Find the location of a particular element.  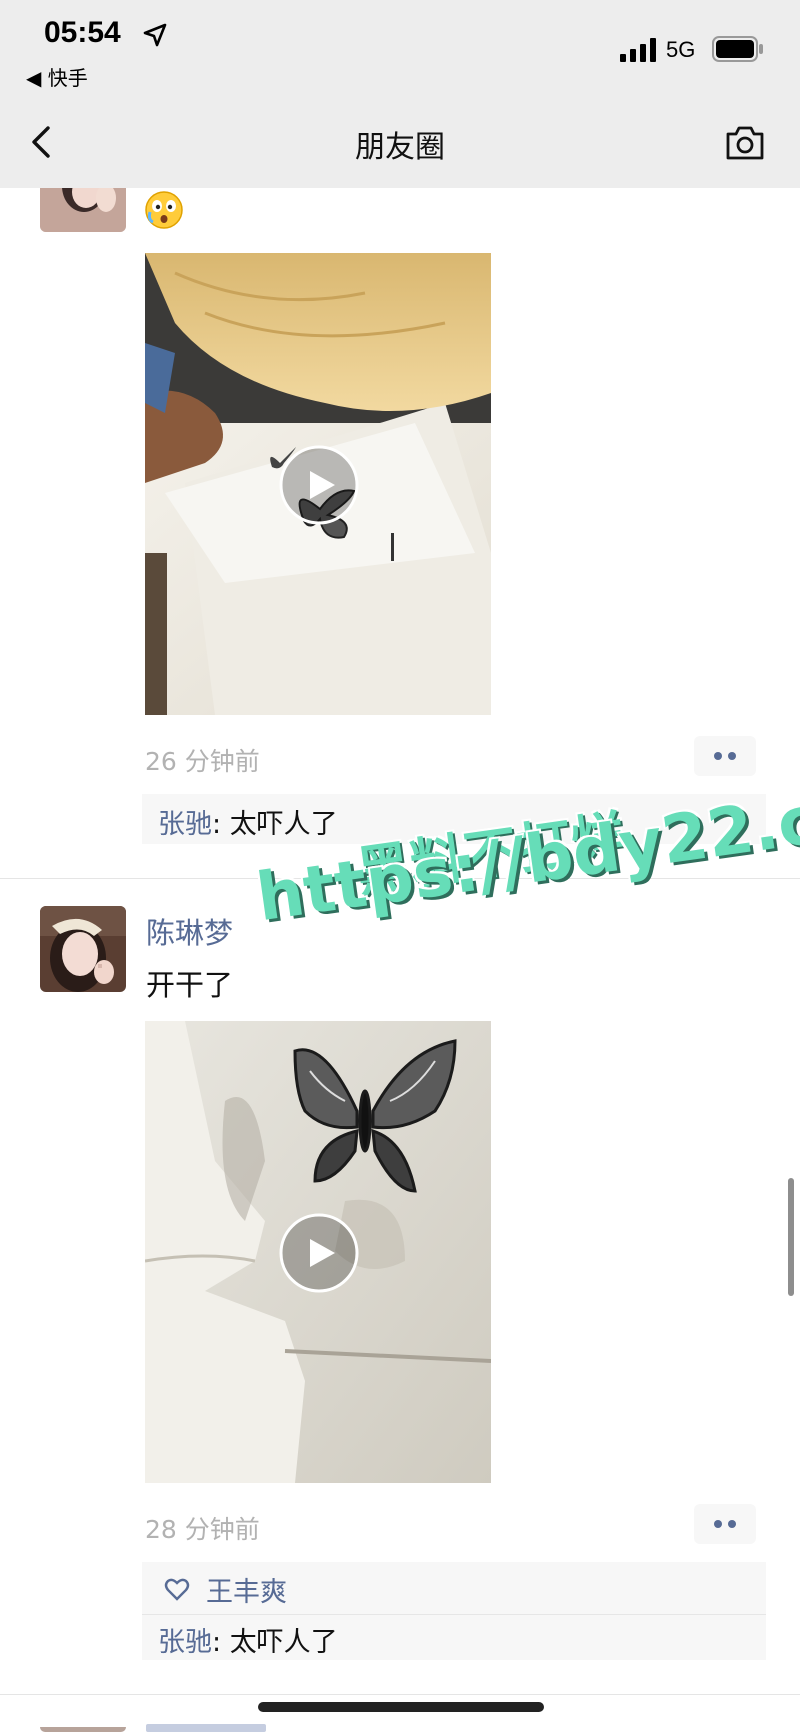

post2-author-name: 陈琳梦 is located at coordinates (189, 931).